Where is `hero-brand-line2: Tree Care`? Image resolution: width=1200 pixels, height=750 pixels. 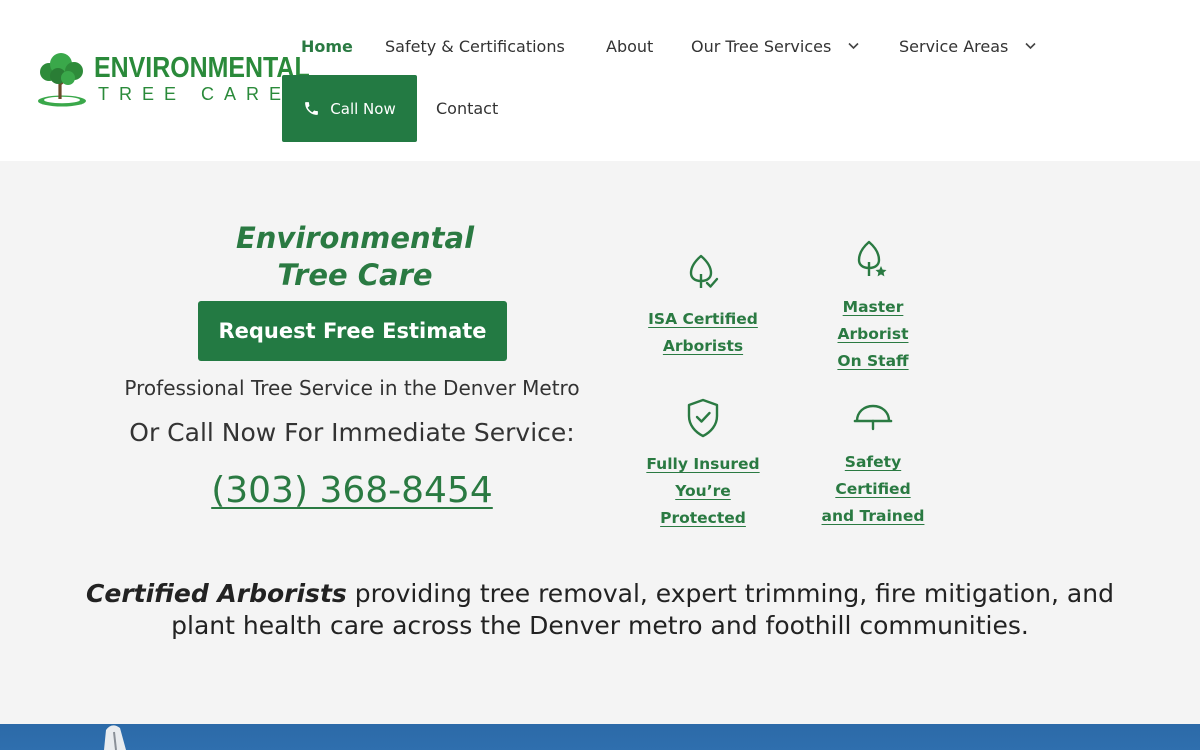 hero-brand-line2: Tree Care is located at coordinates (355, 275).